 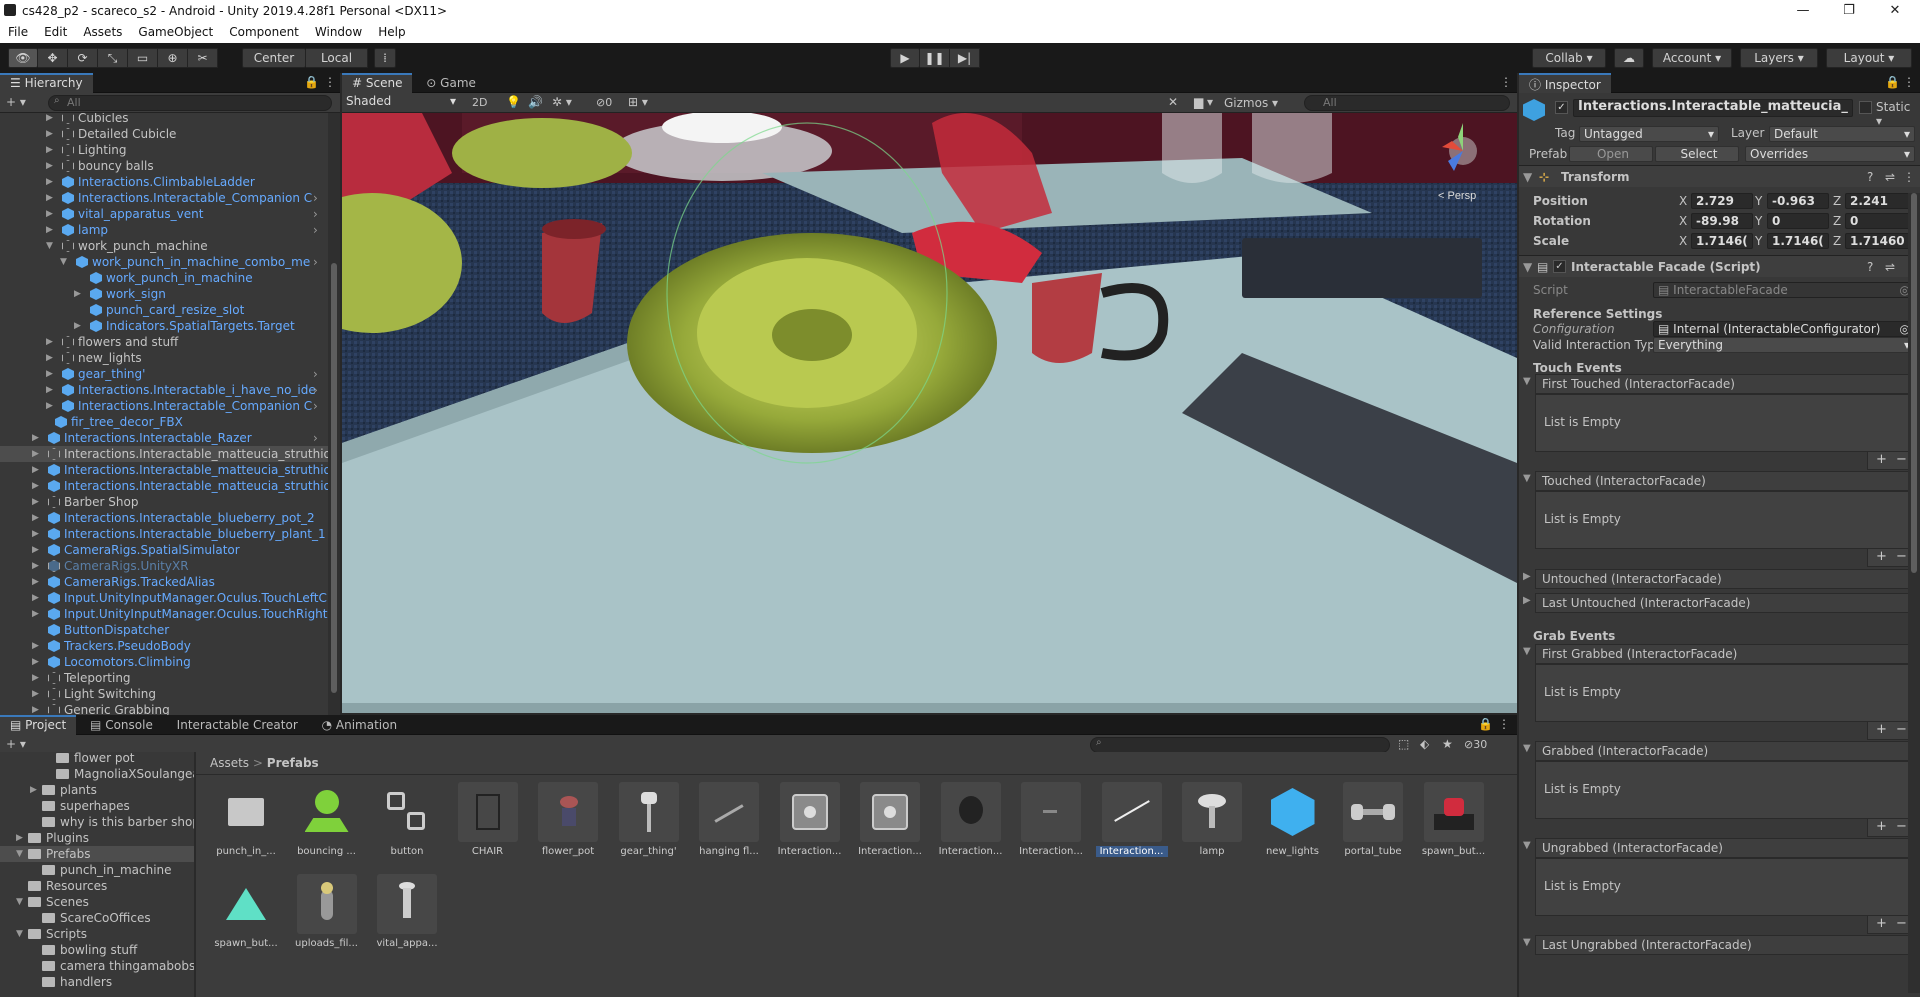 I want to click on hierarchy-item: ButtonDispatcher, so click(x=164, y=630).